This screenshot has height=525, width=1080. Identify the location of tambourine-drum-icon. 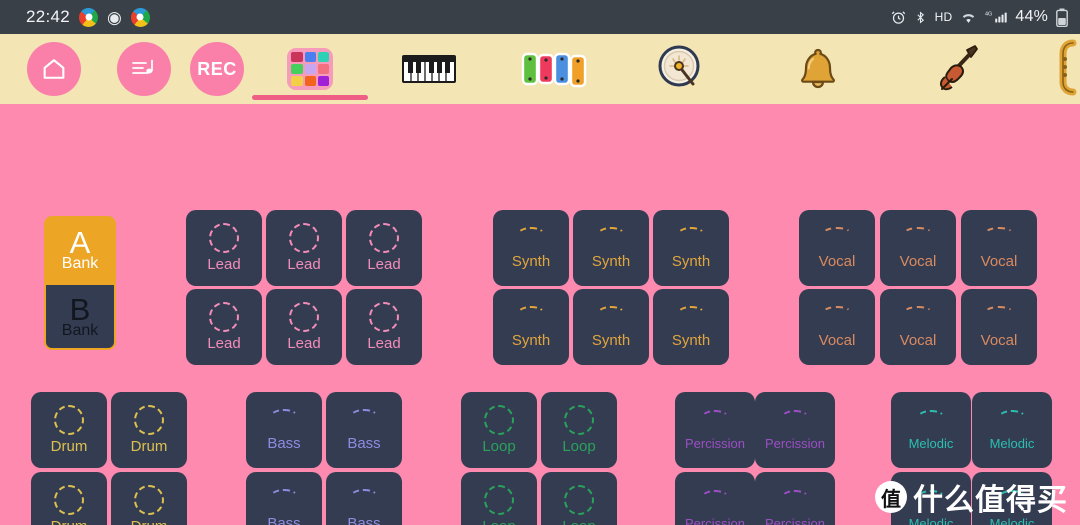
(681, 69).